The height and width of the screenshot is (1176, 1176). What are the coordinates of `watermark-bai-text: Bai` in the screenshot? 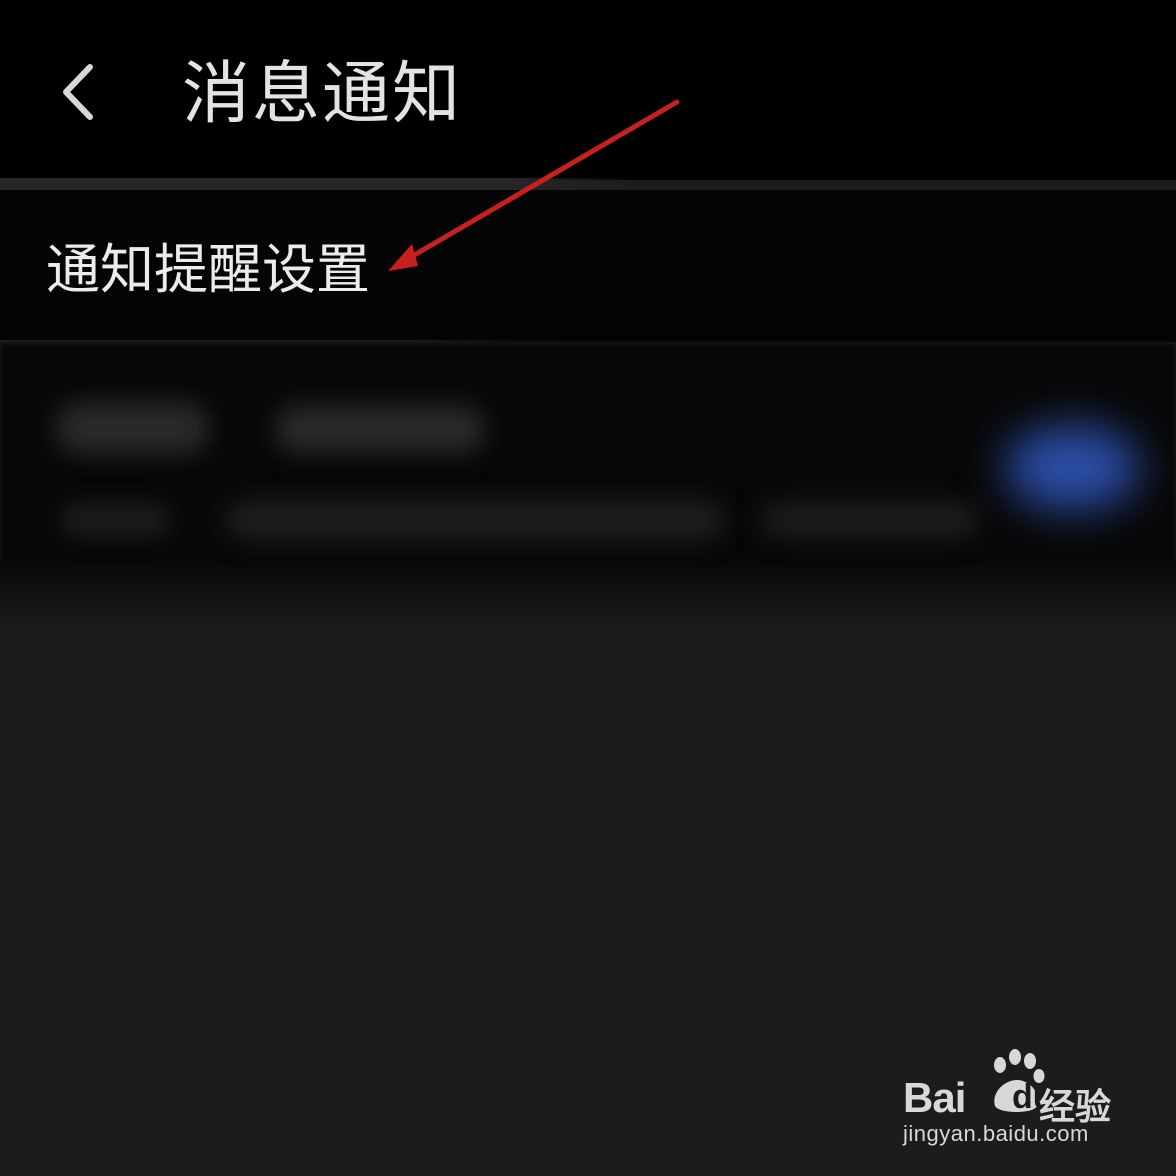 It's located at (934, 1097).